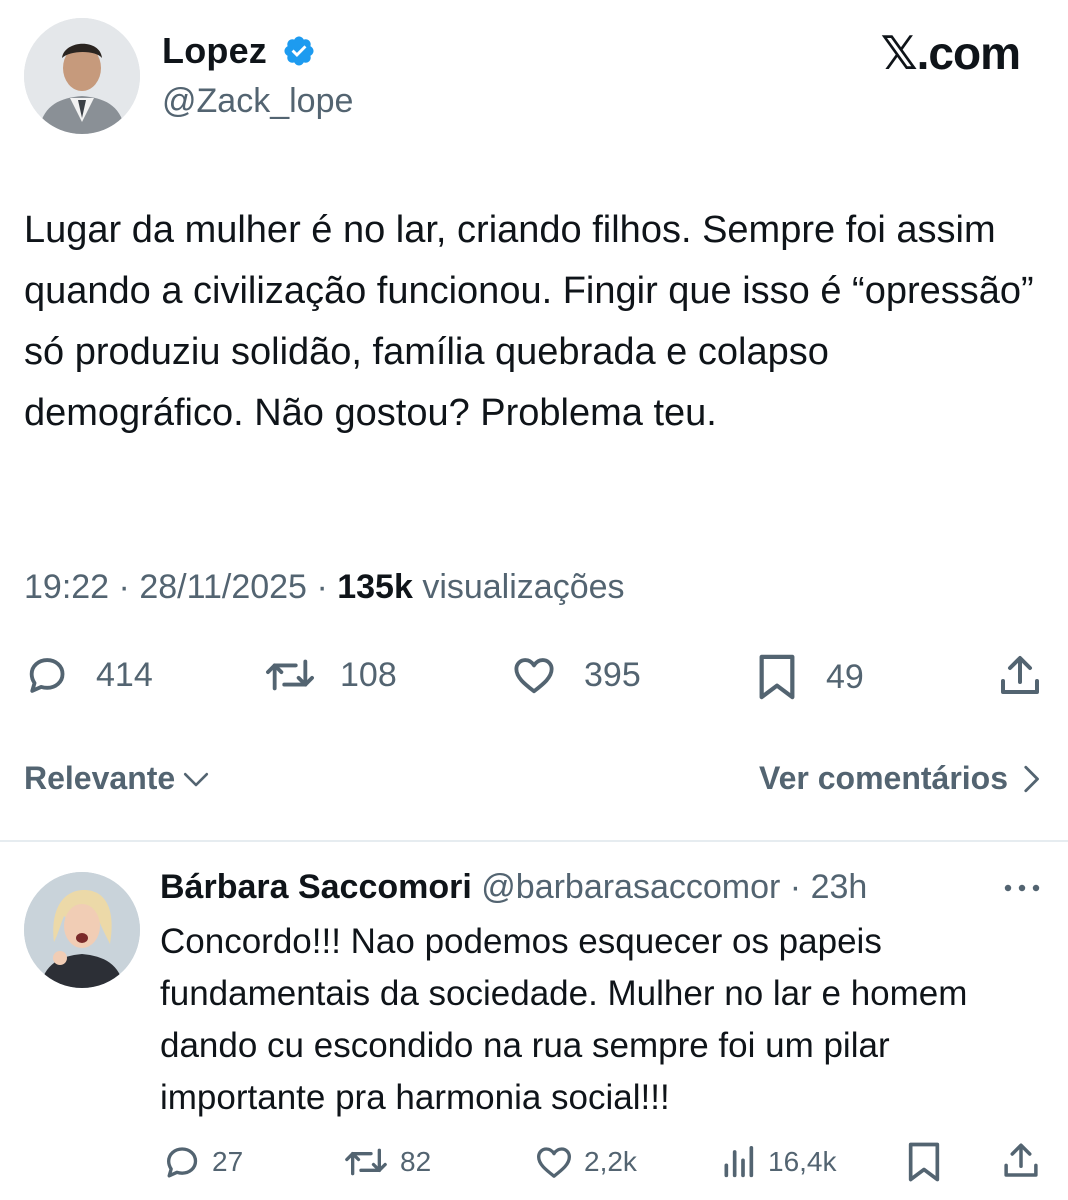 This screenshot has height=1200, width=1068. I want to click on reply-reply-count: 27, so click(228, 1161).